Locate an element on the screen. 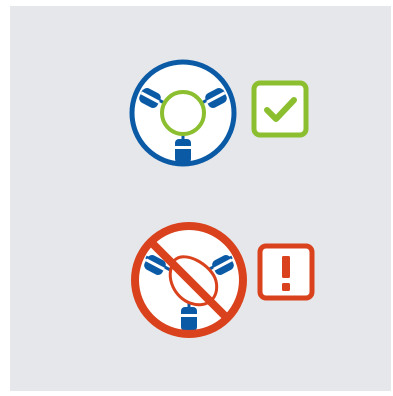 The height and width of the screenshot is (396, 393). deformed-ring-in-clamp-icon is located at coordinates (189, 280).